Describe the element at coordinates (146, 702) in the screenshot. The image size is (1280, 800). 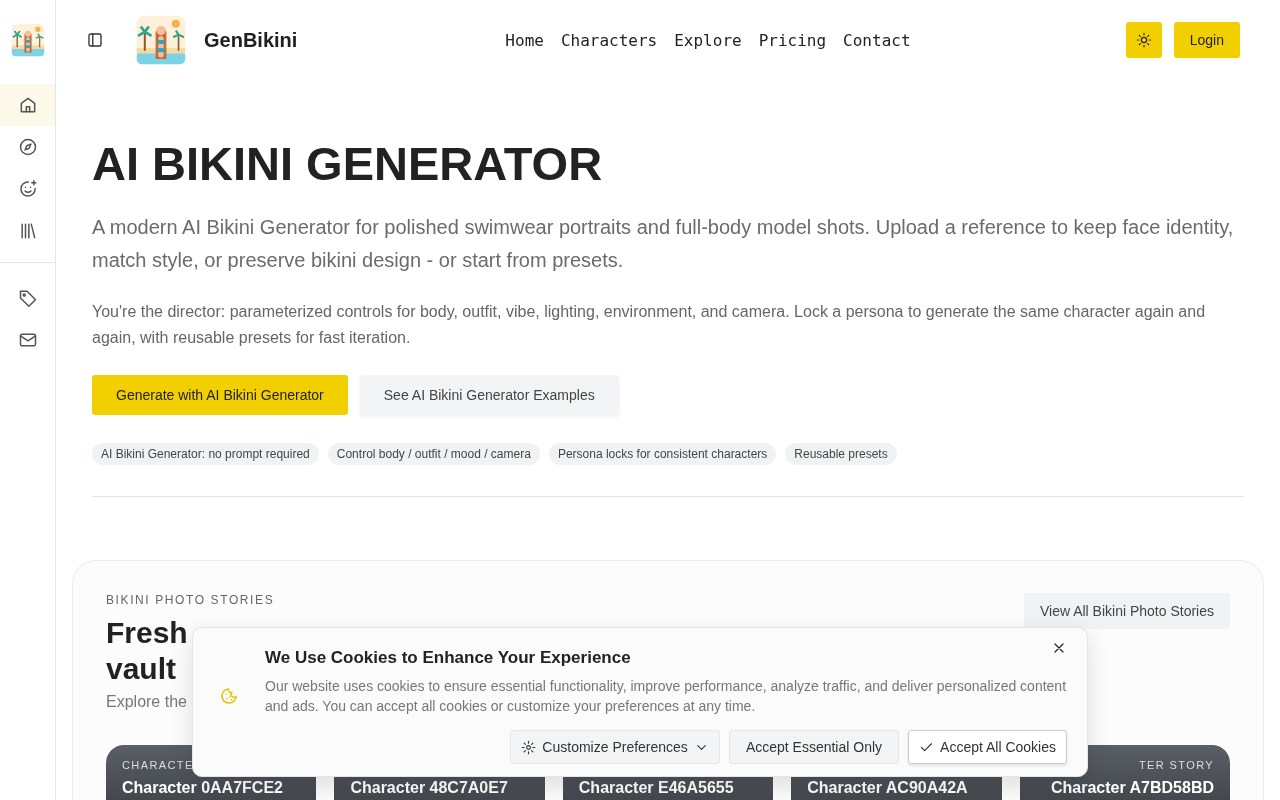
I see `section-subtitle: Explore the` at that location.